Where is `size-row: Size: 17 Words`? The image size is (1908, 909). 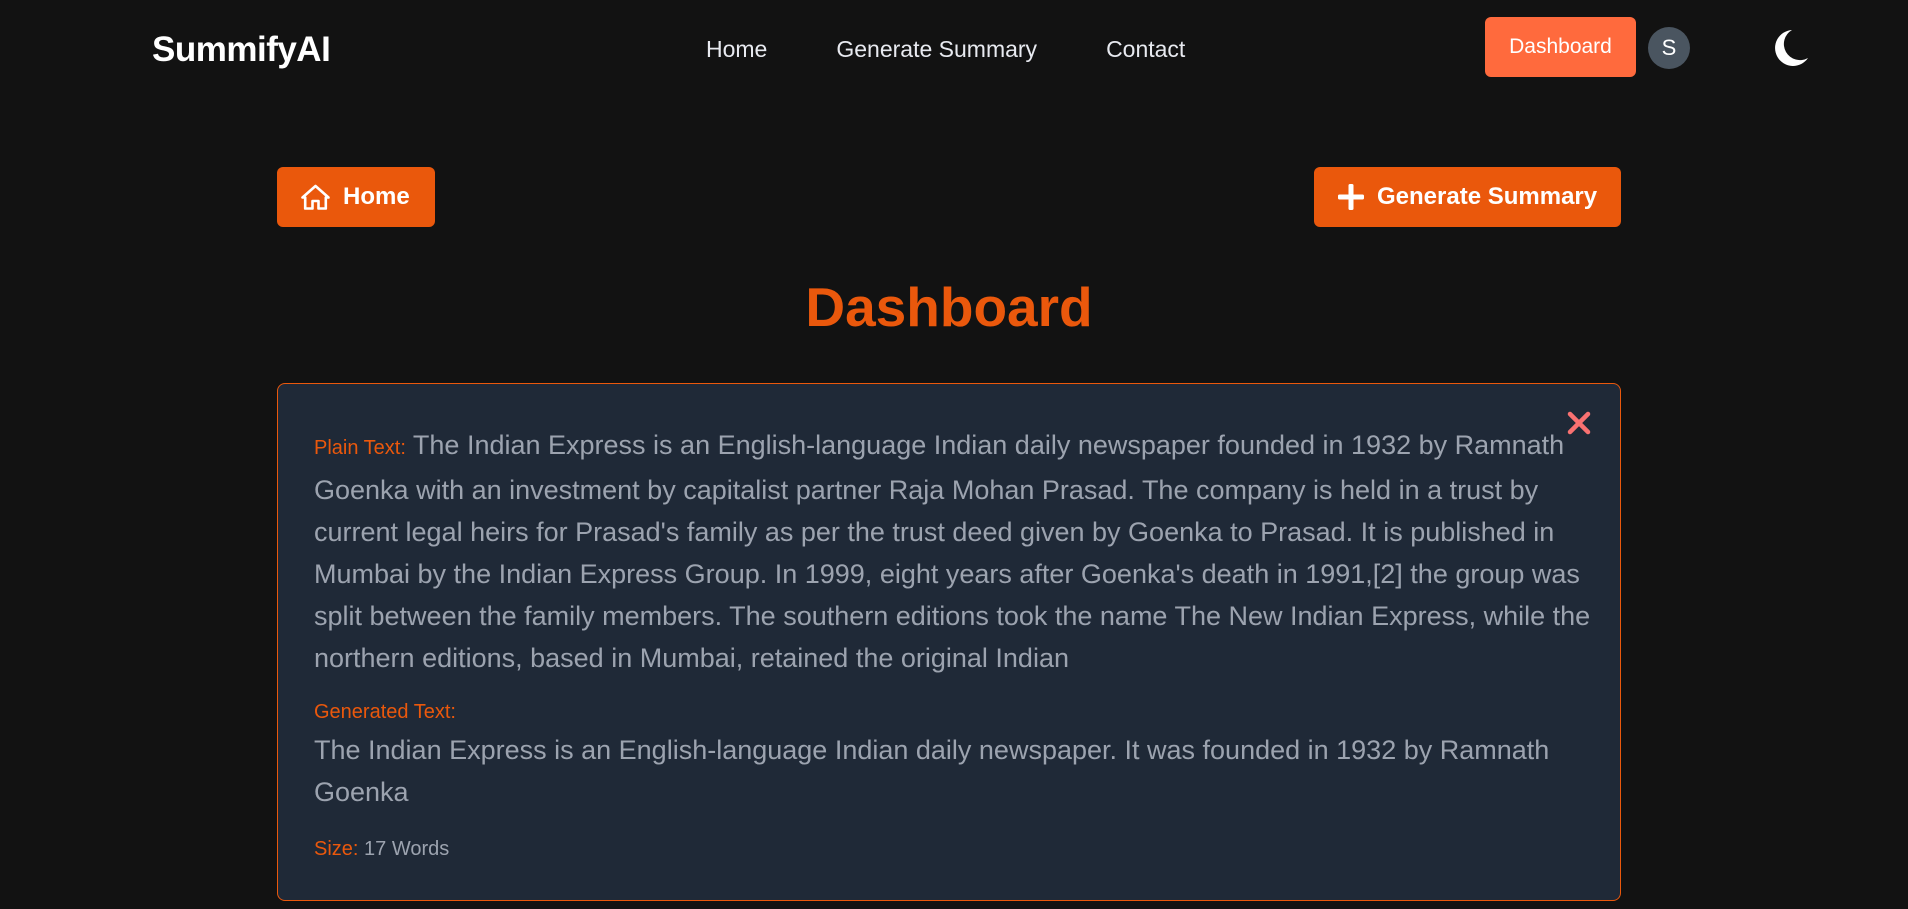
size-row: Size: 17 Words is located at coordinates (381, 849).